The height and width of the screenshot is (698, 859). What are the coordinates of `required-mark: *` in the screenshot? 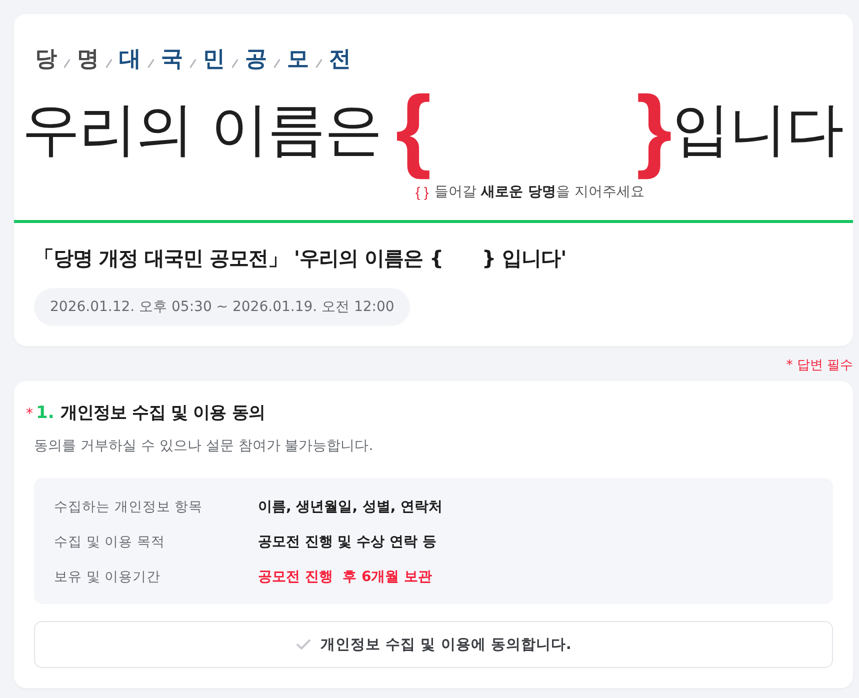 It's located at (29, 414).